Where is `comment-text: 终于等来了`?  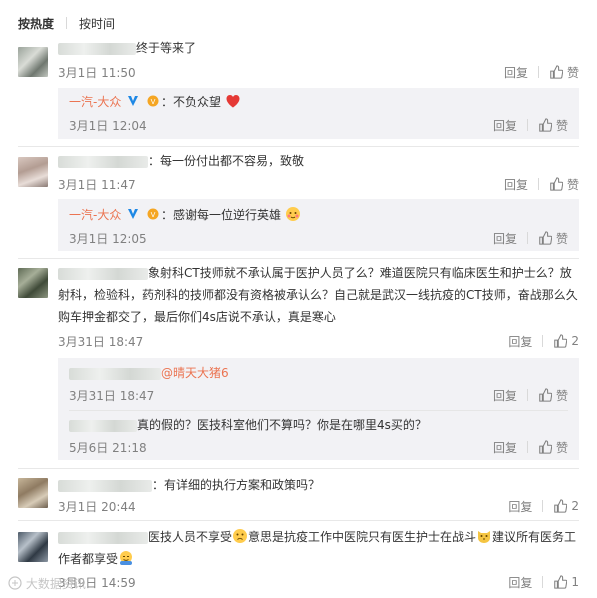 comment-text: 终于等来了 is located at coordinates (318, 48).